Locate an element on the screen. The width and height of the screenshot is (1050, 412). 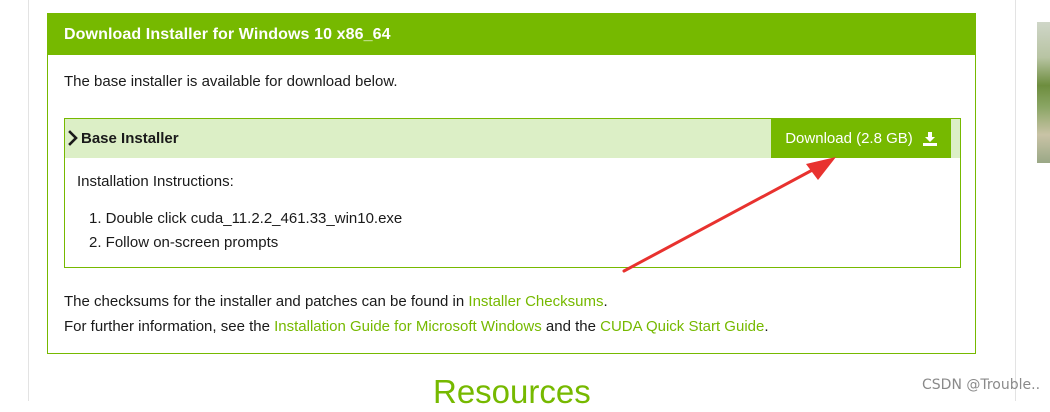
installation-instructions-title: Installation Instructions: is located at coordinates (155, 181).